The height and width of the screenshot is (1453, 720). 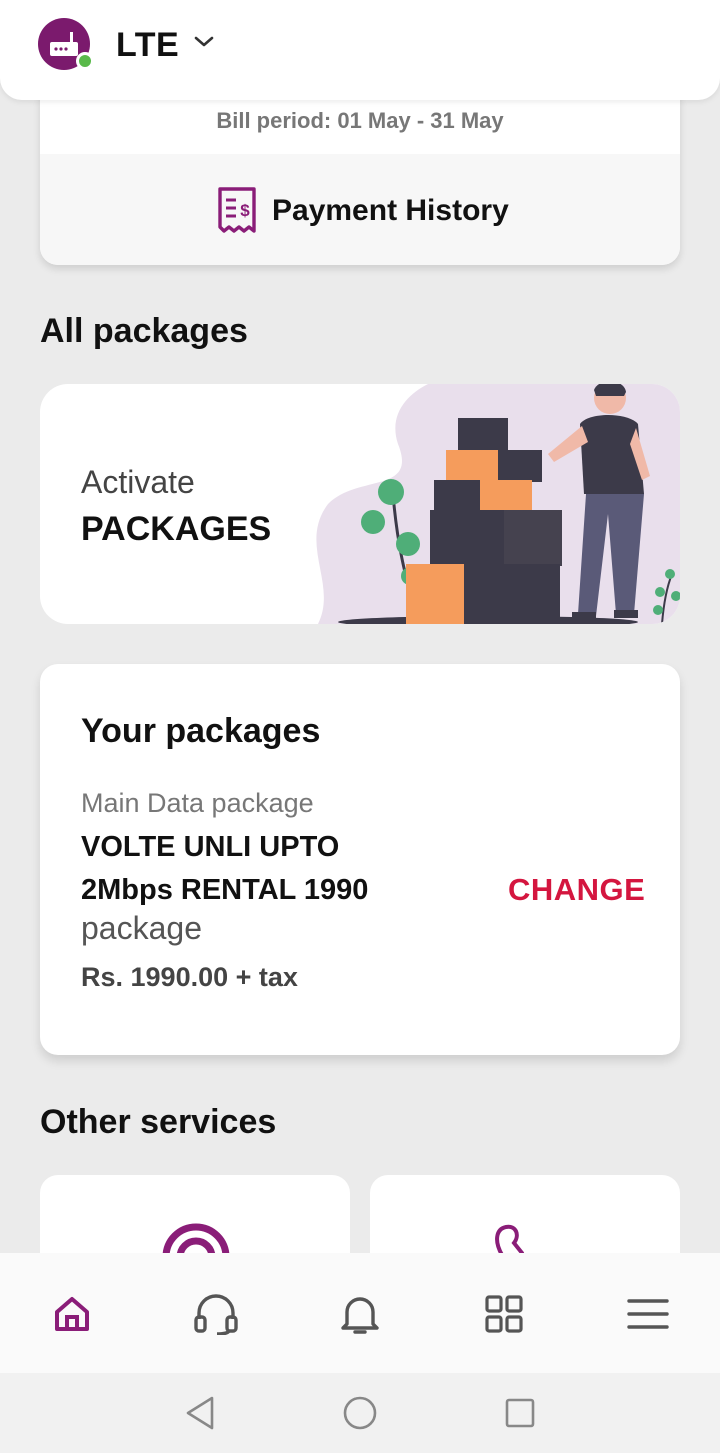 What do you see at coordinates (176, 529) in the screenshot?
I see `packages-label: PACKAGES` at bounding box center [176, 529].